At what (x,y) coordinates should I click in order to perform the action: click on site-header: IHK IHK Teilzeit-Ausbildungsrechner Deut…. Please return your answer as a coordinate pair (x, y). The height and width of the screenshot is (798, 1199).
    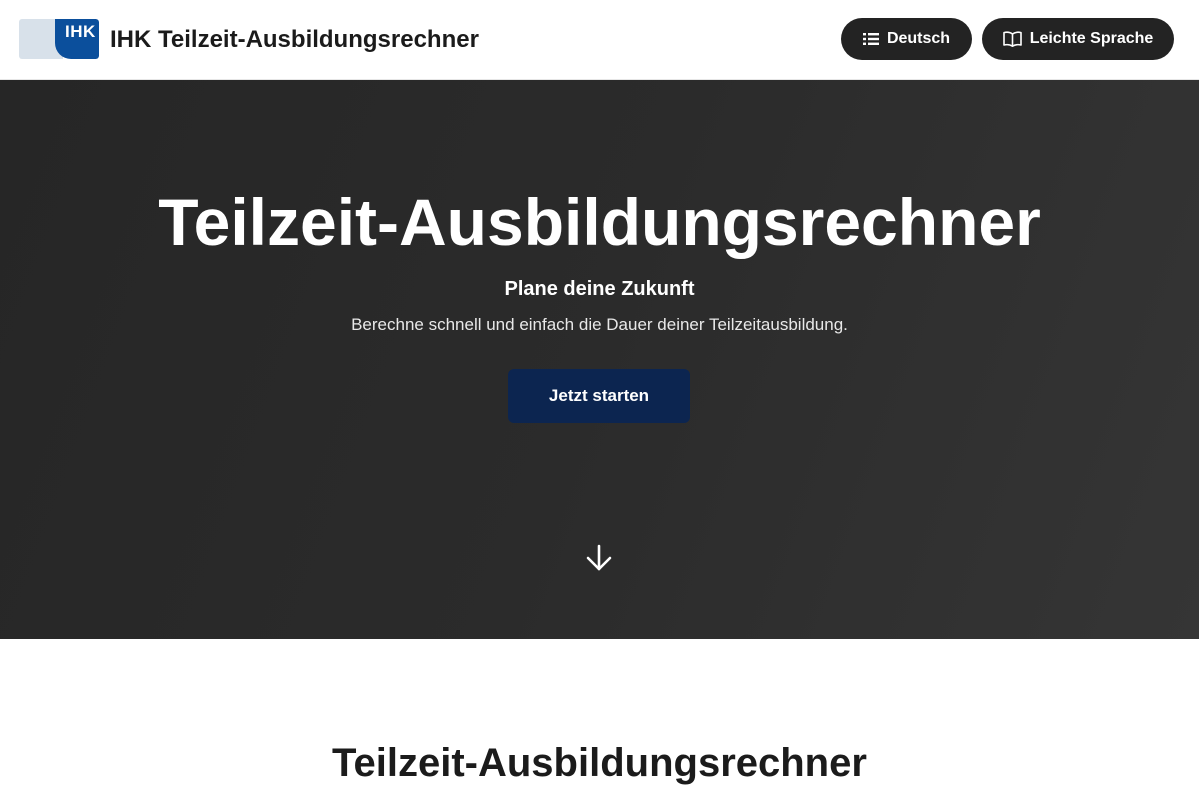
    Looking at the image, I should click on (599, 40).